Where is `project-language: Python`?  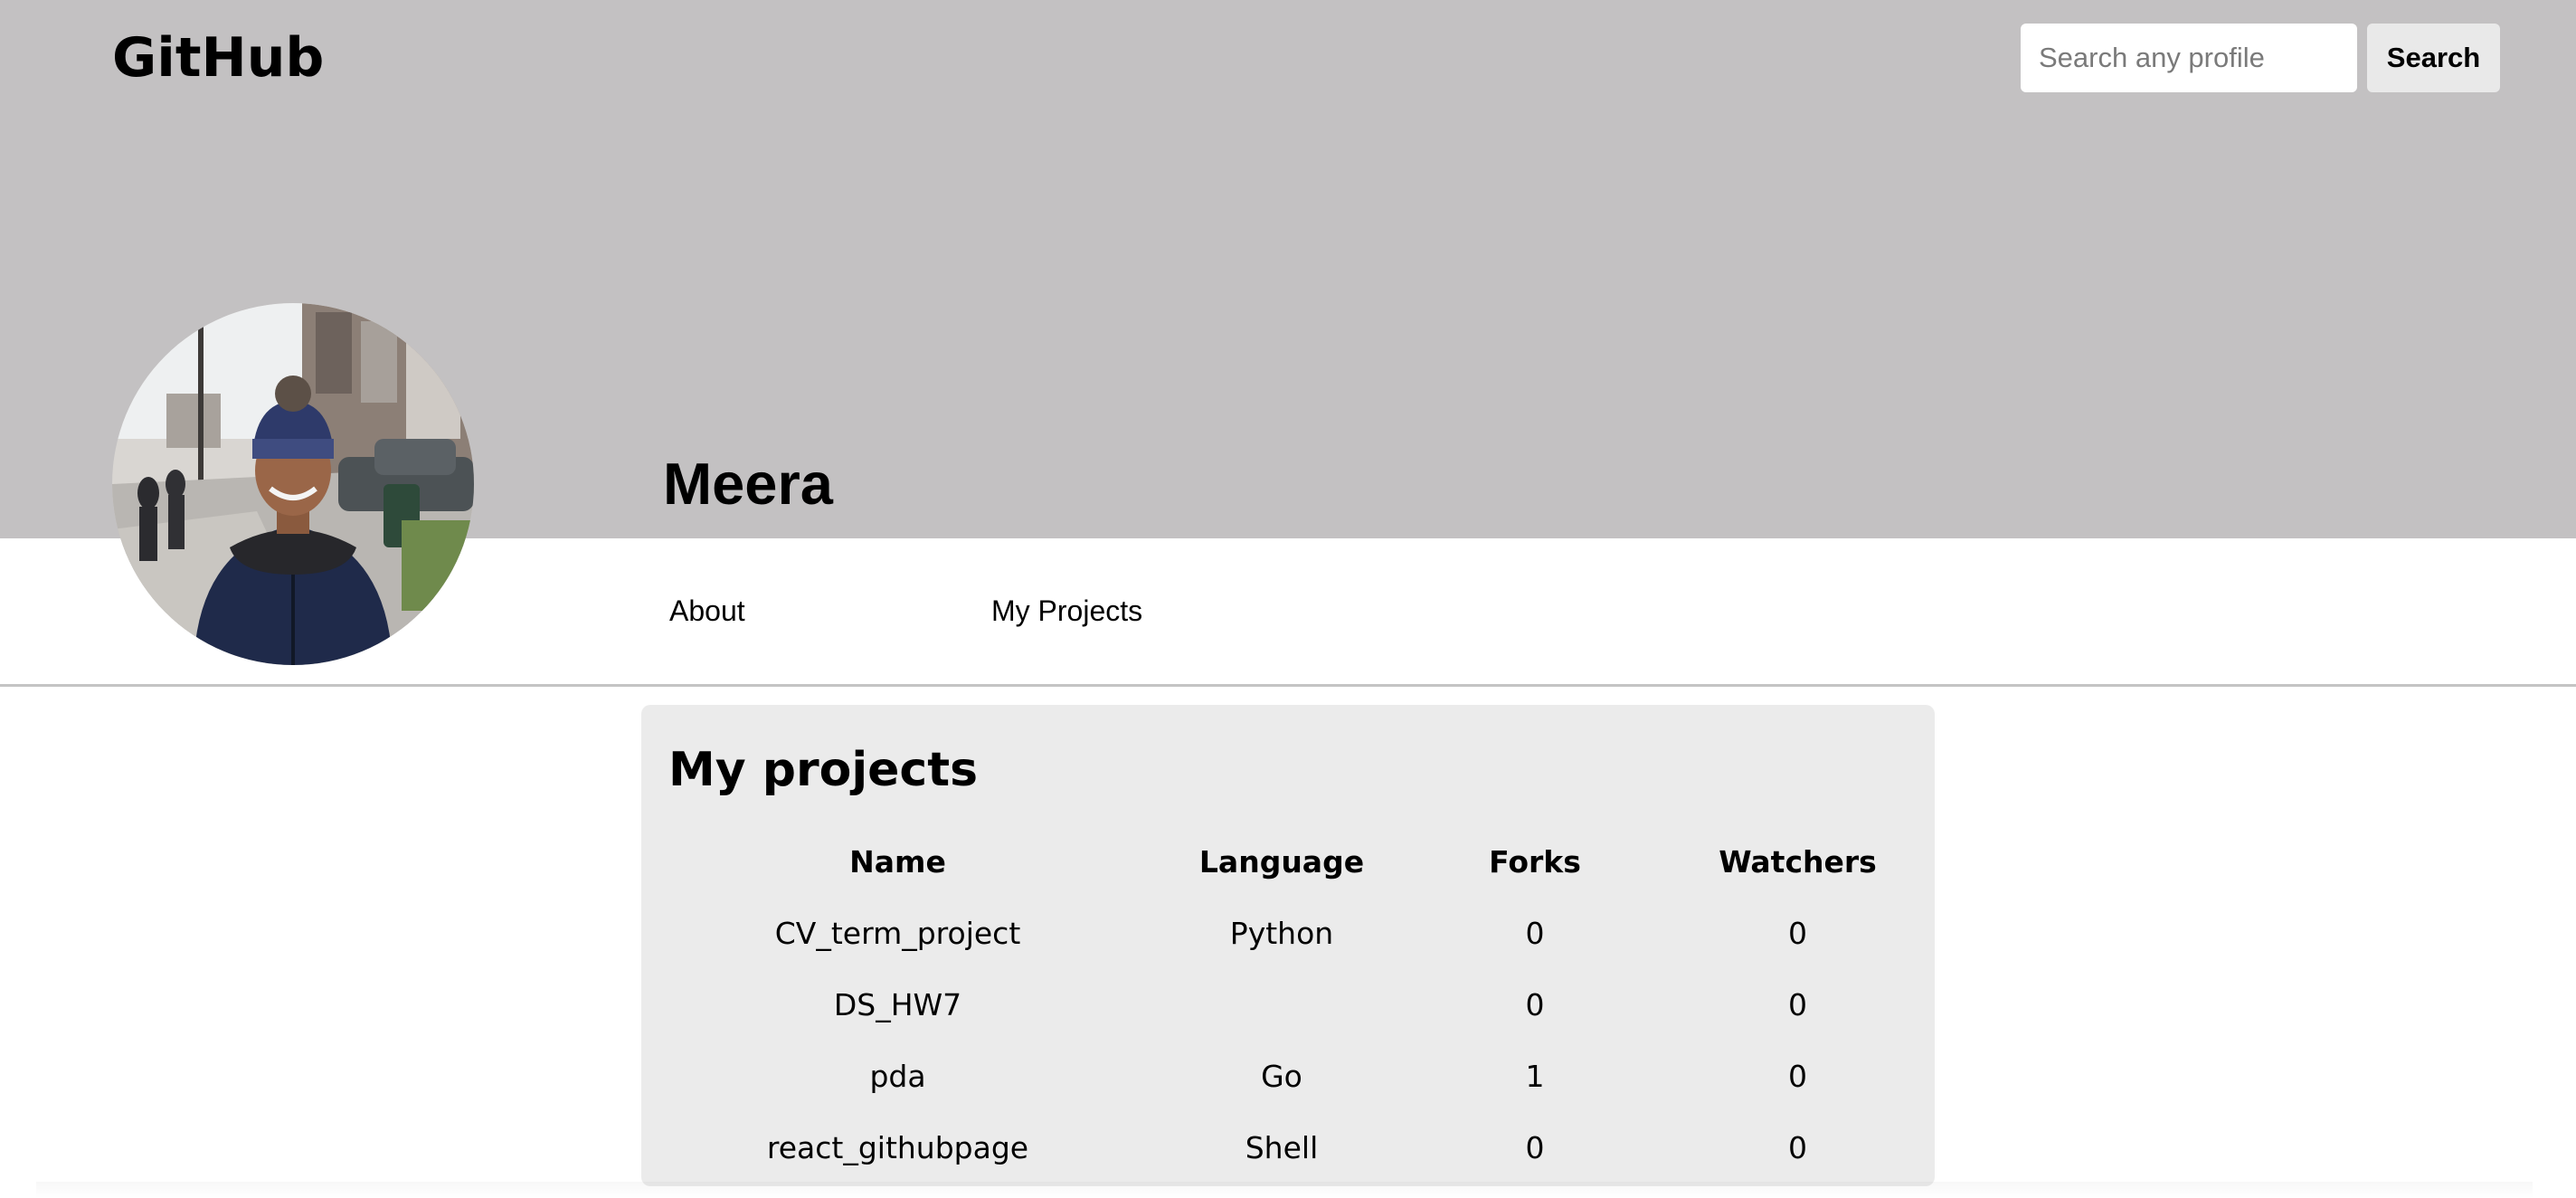
project-language: Python is located at coordinates (1281, 933).